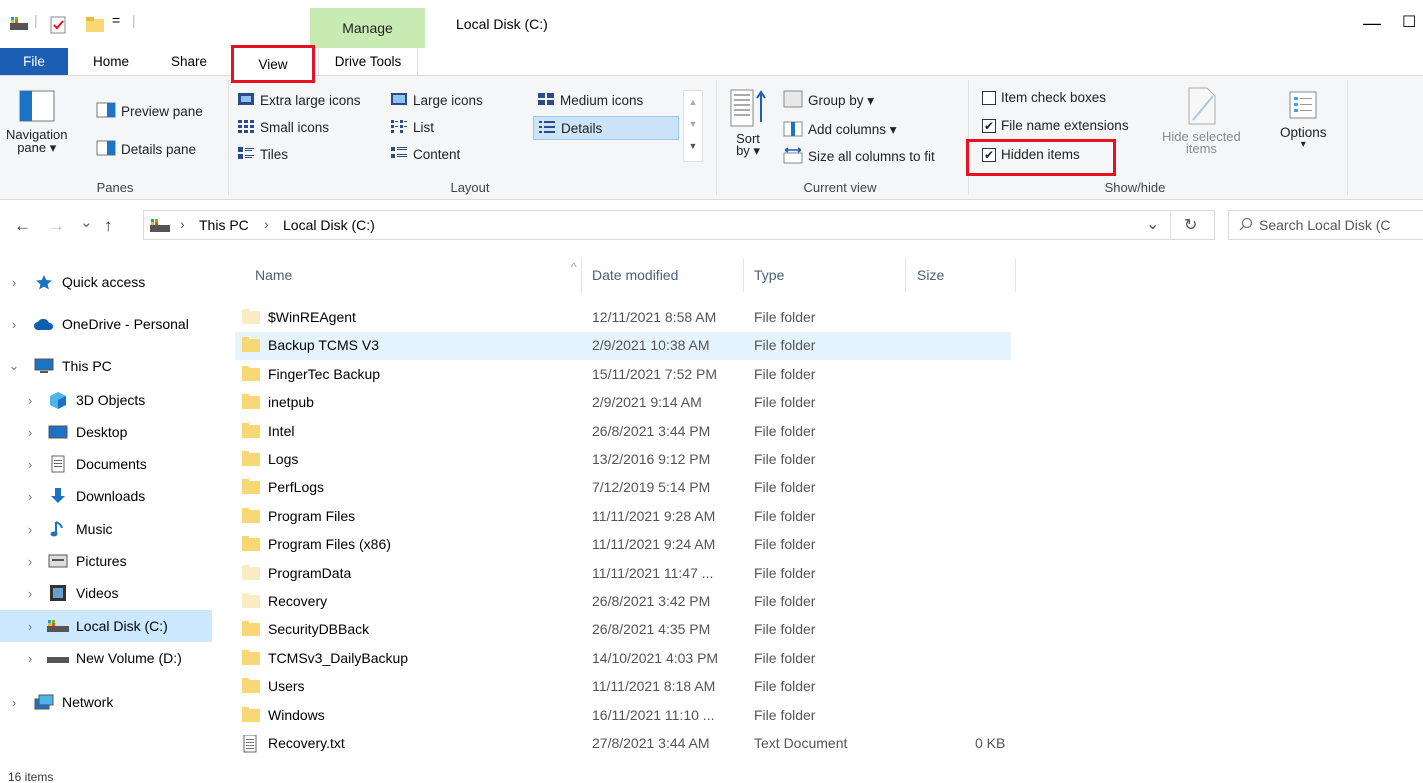  What do you see at coordinates (273, 64) in the screenshot?
I see `tab-view: View` at bounding box center [273, 64].